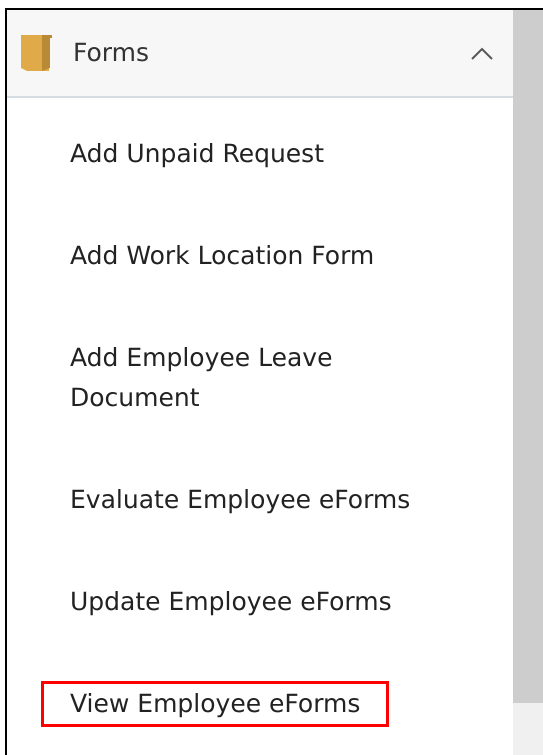 The width and height of the screenshot is (543, 755). Describe the element at coordinates (240, 500) in the screenshot. I see `menu-item: Evaluate Employee eForms` at that location.